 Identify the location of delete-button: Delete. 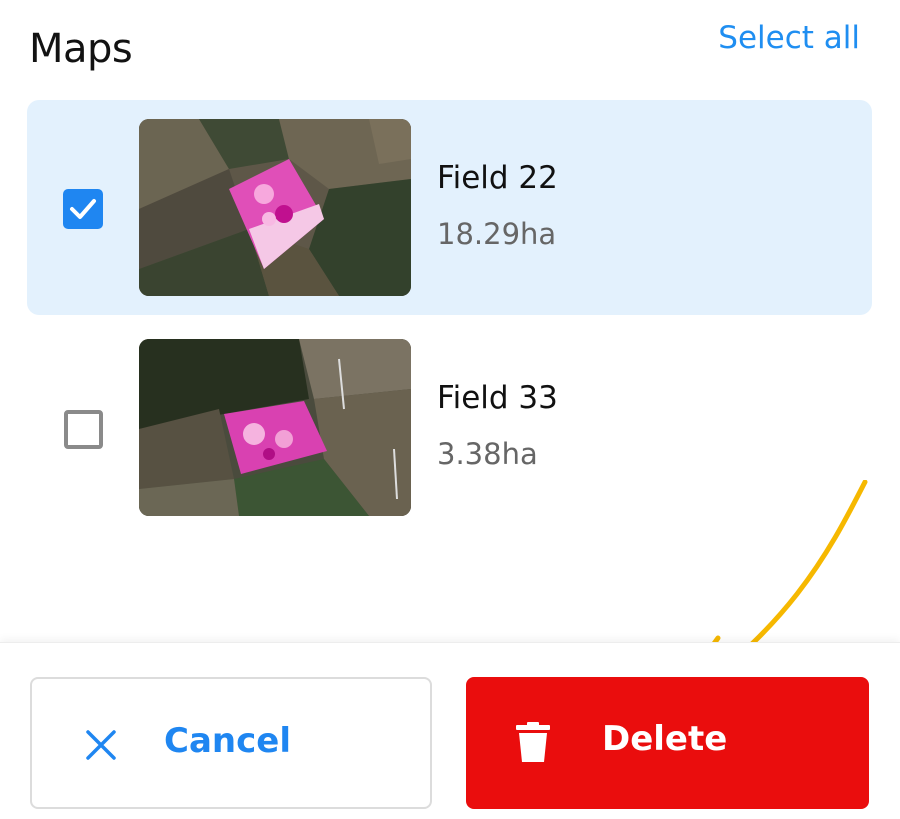
(667, 743).